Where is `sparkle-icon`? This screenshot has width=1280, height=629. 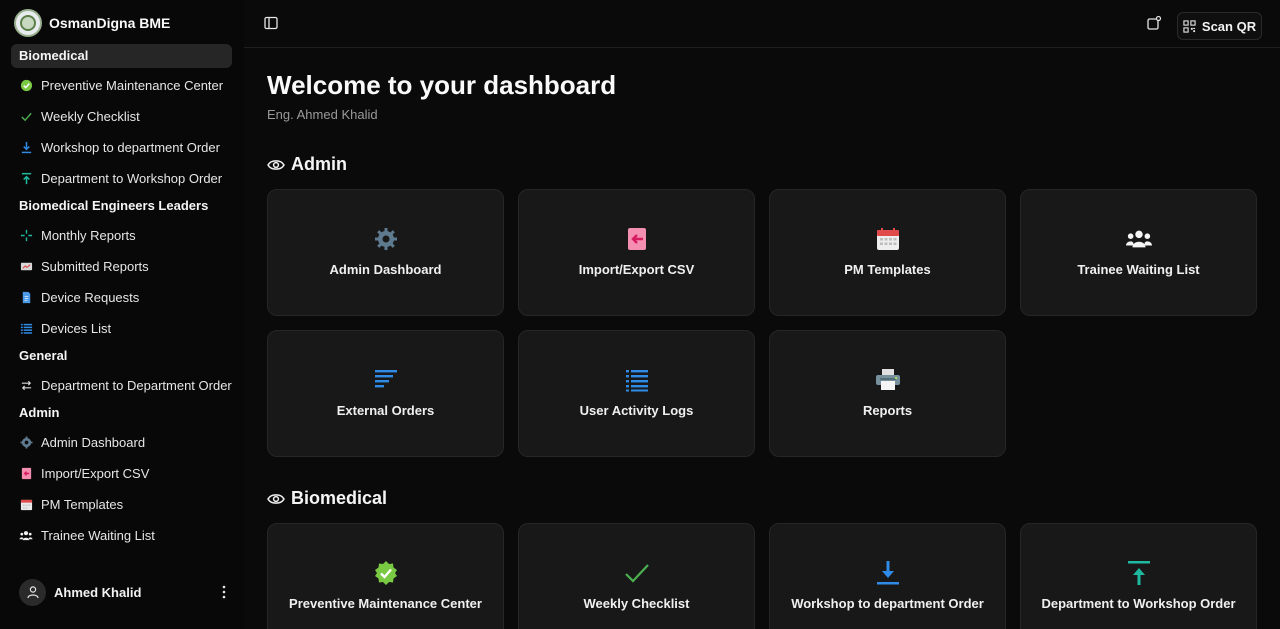
sparkle-icon is located at coordinates (26, 236).